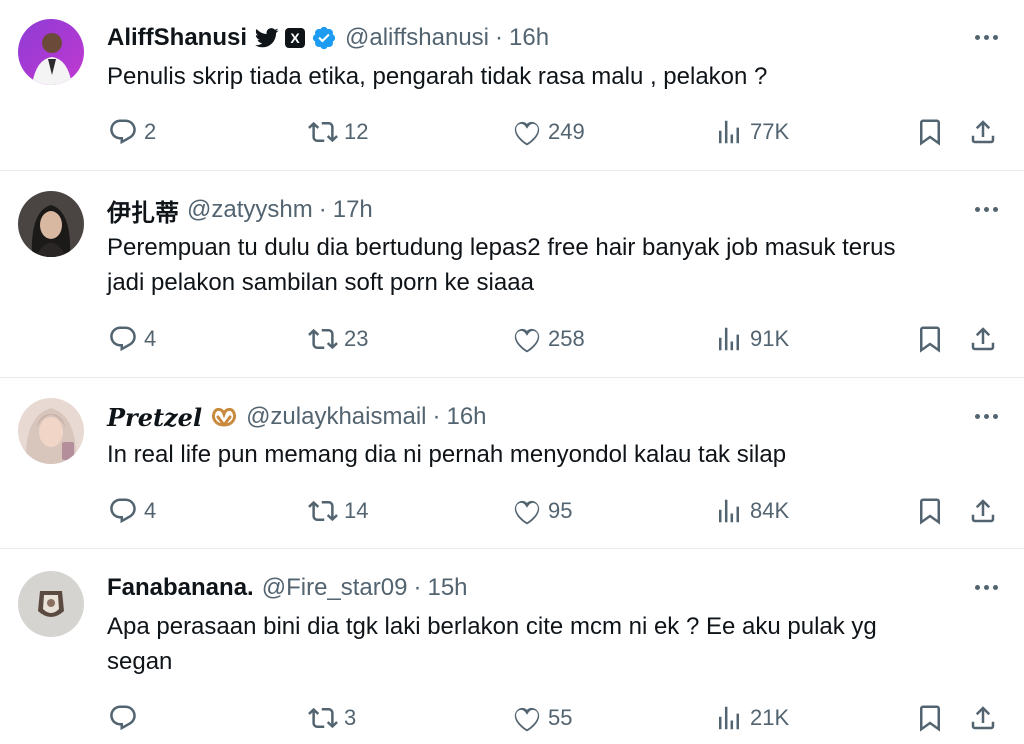 This screenshot has width=1024, height=744. What do you see at coordinates (224, 417) in the screenshot?
I see `pretzel-icon` at bounding box center [224, 417].